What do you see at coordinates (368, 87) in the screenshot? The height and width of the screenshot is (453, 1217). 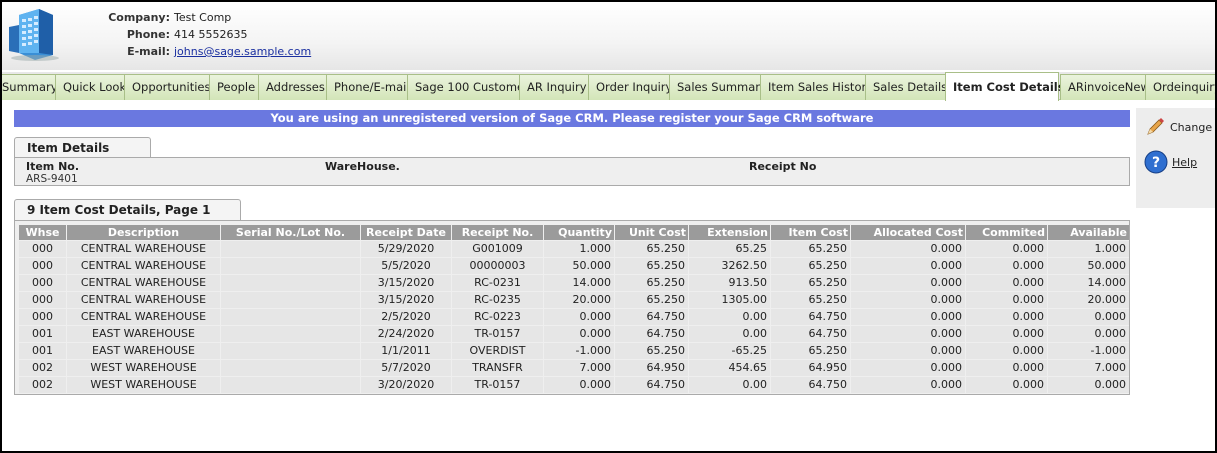 I see `tab-phone-e-mail: Phone/E-mail` at bounding box center [368, 87].